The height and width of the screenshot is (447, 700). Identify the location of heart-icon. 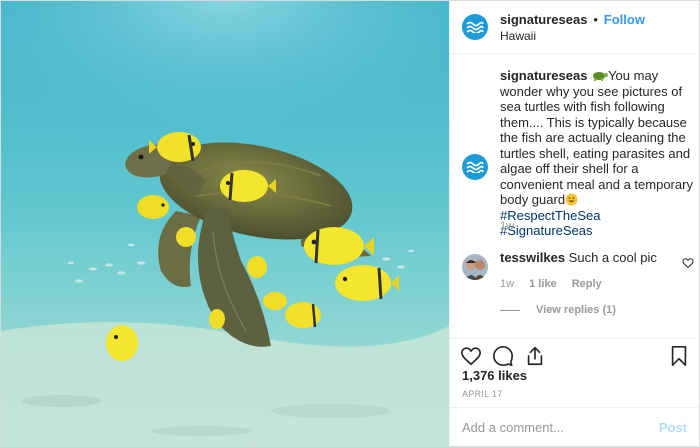
(471, 356).